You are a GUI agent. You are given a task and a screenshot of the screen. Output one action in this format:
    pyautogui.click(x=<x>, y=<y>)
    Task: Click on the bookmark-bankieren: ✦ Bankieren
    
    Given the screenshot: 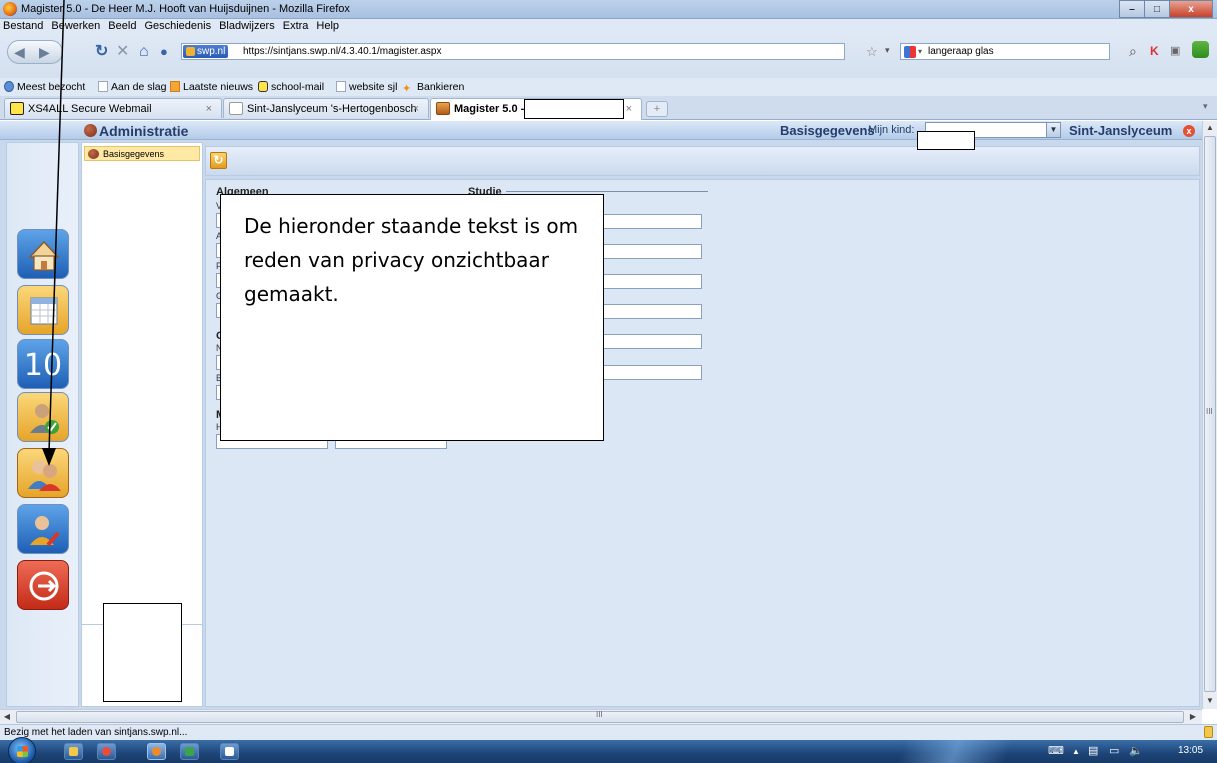 What is the action you would take?
    pyautogui.click(x=433, y=88)
    